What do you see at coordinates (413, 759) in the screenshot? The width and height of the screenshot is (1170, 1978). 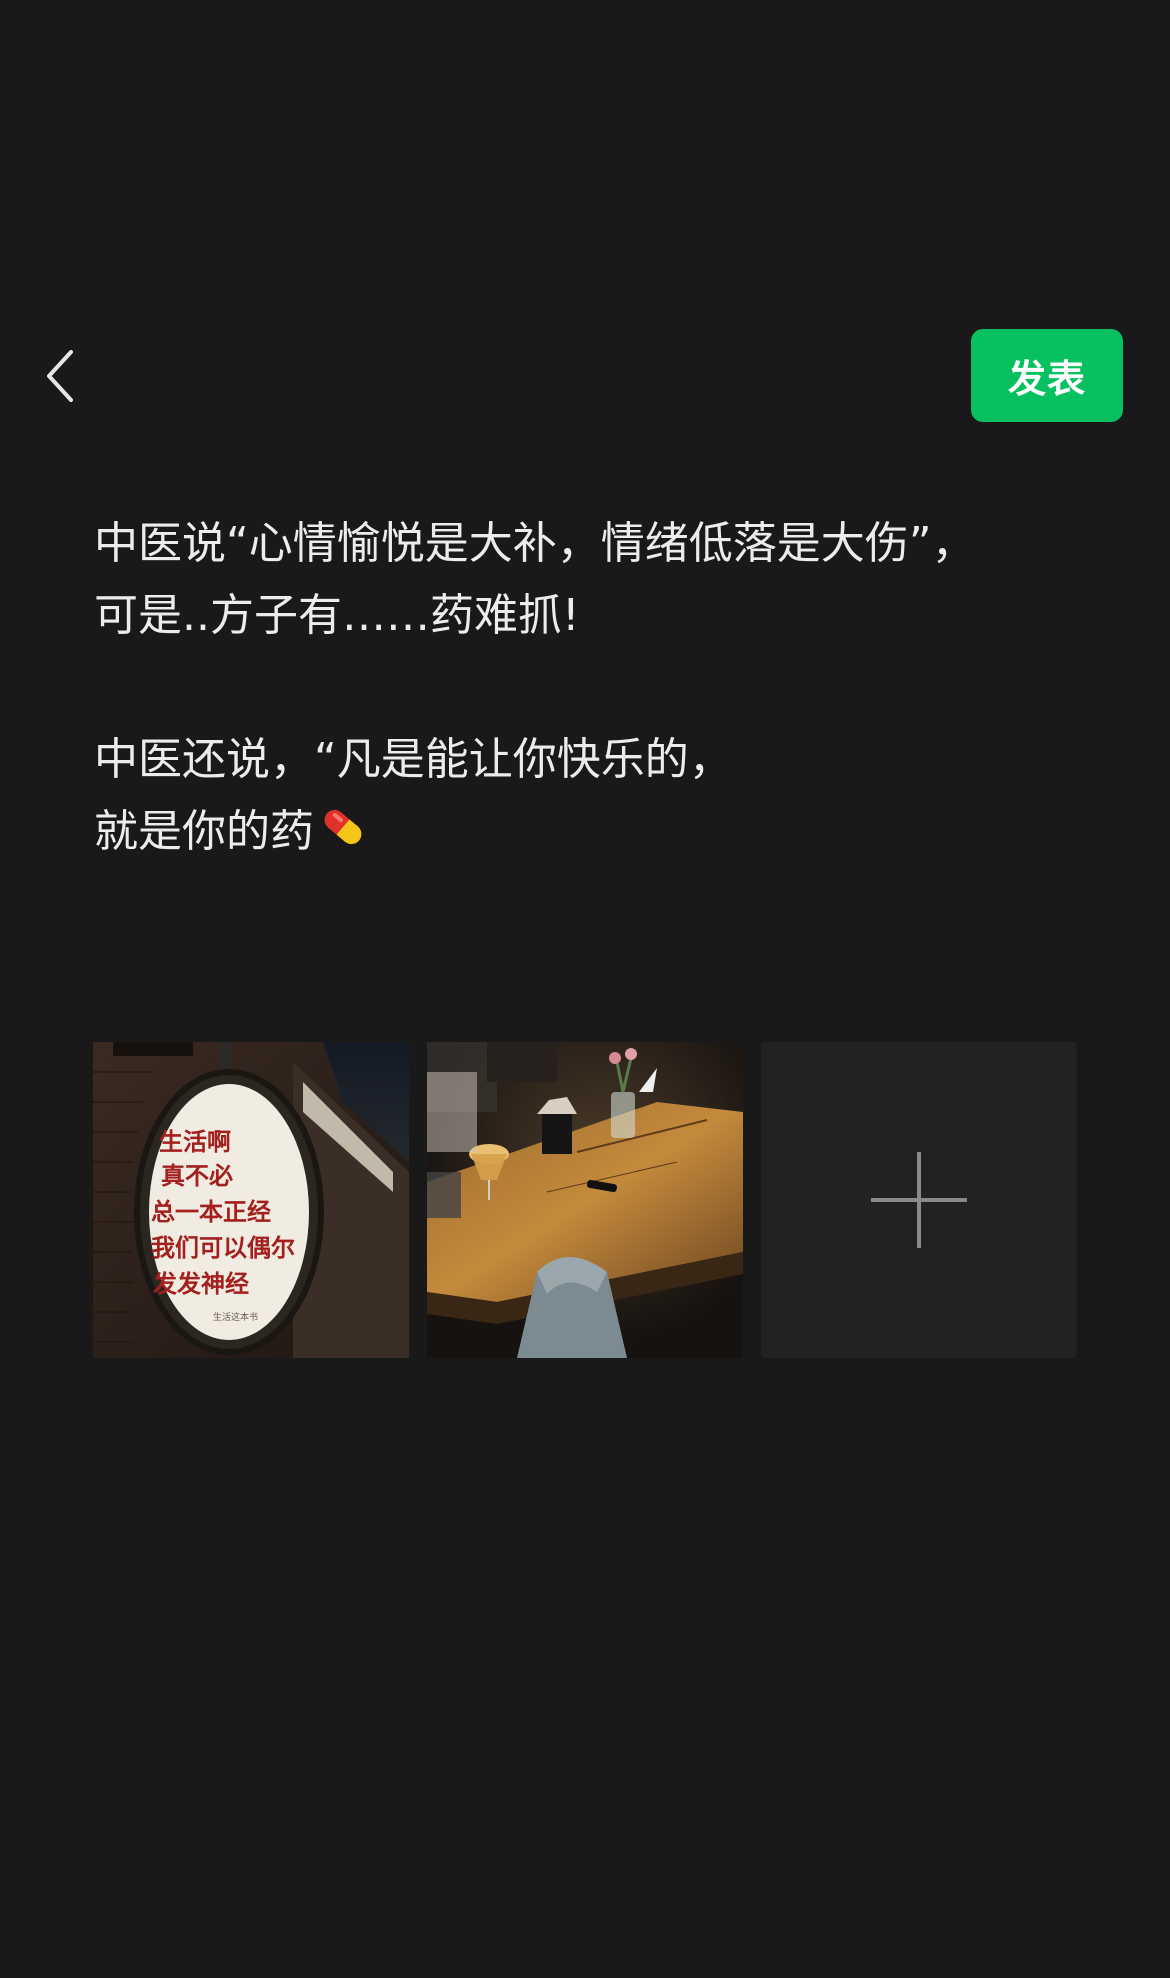 I see `post-line: 中医还说，“凡是能让你快乐的，` at bounding box center [413, 759].